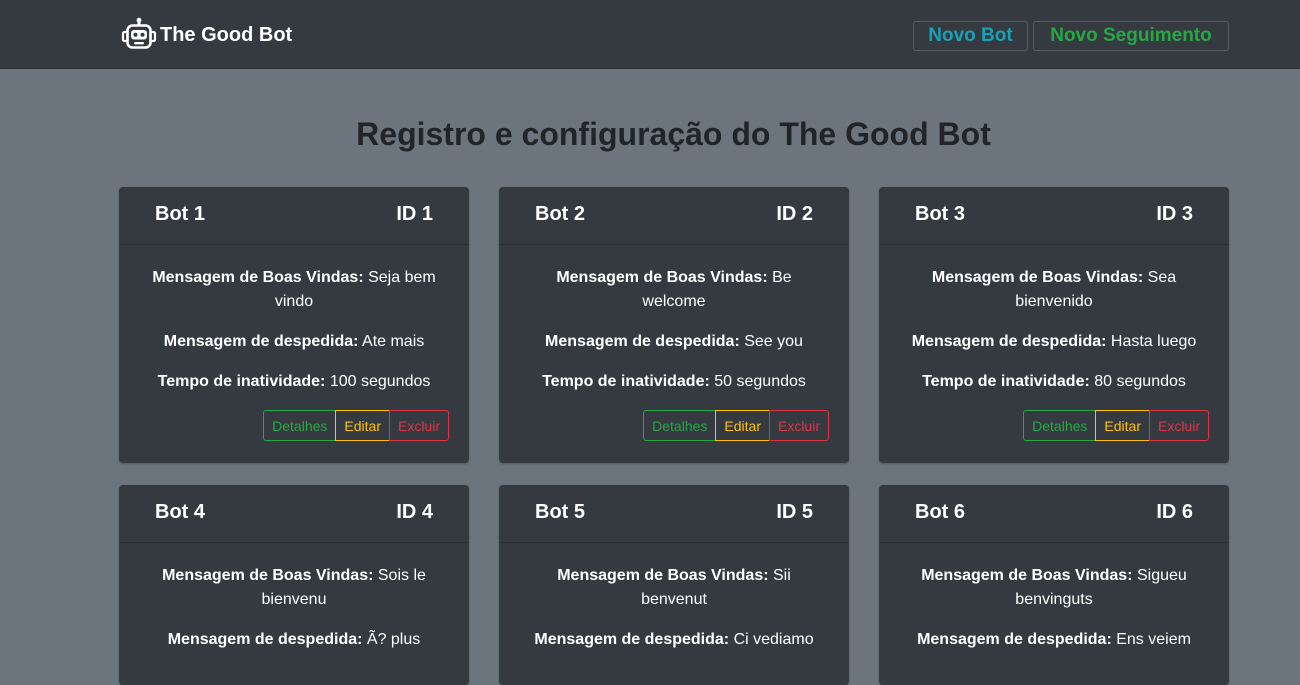 Image resolution: width=1300 pixels, height=685 pixels. I want to click on welcome-message: Mensagem de Boas Vindas: Sea bienvenido, so click(1054, 290).